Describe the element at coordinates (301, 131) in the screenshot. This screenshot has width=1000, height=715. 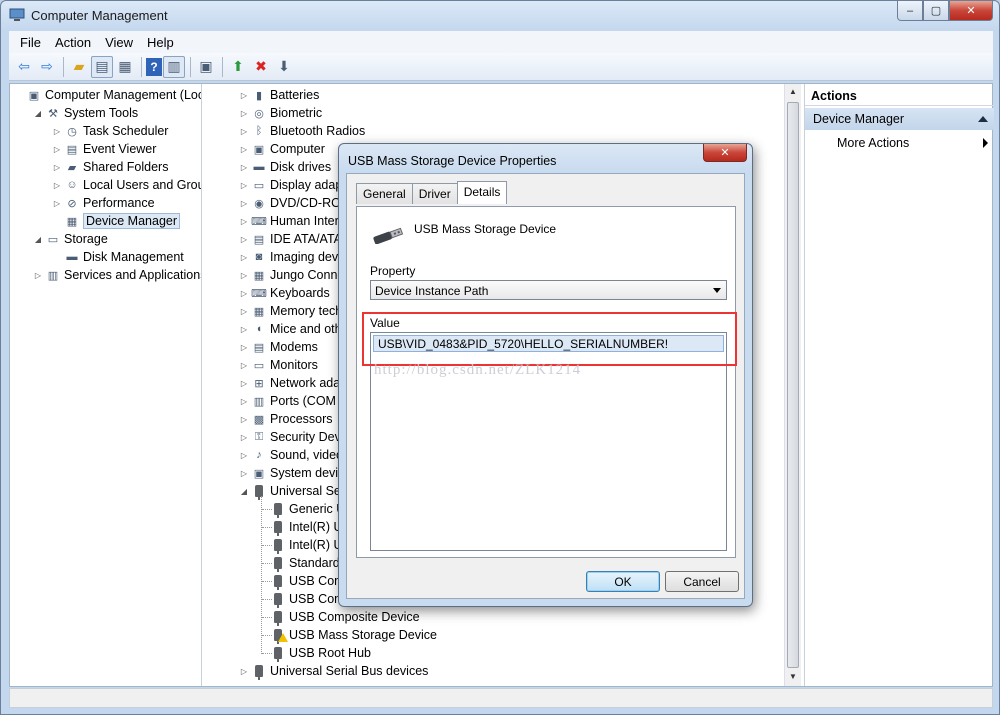
I see `device-category: ▷ ᛒ Bluetooth Radios` at that location.